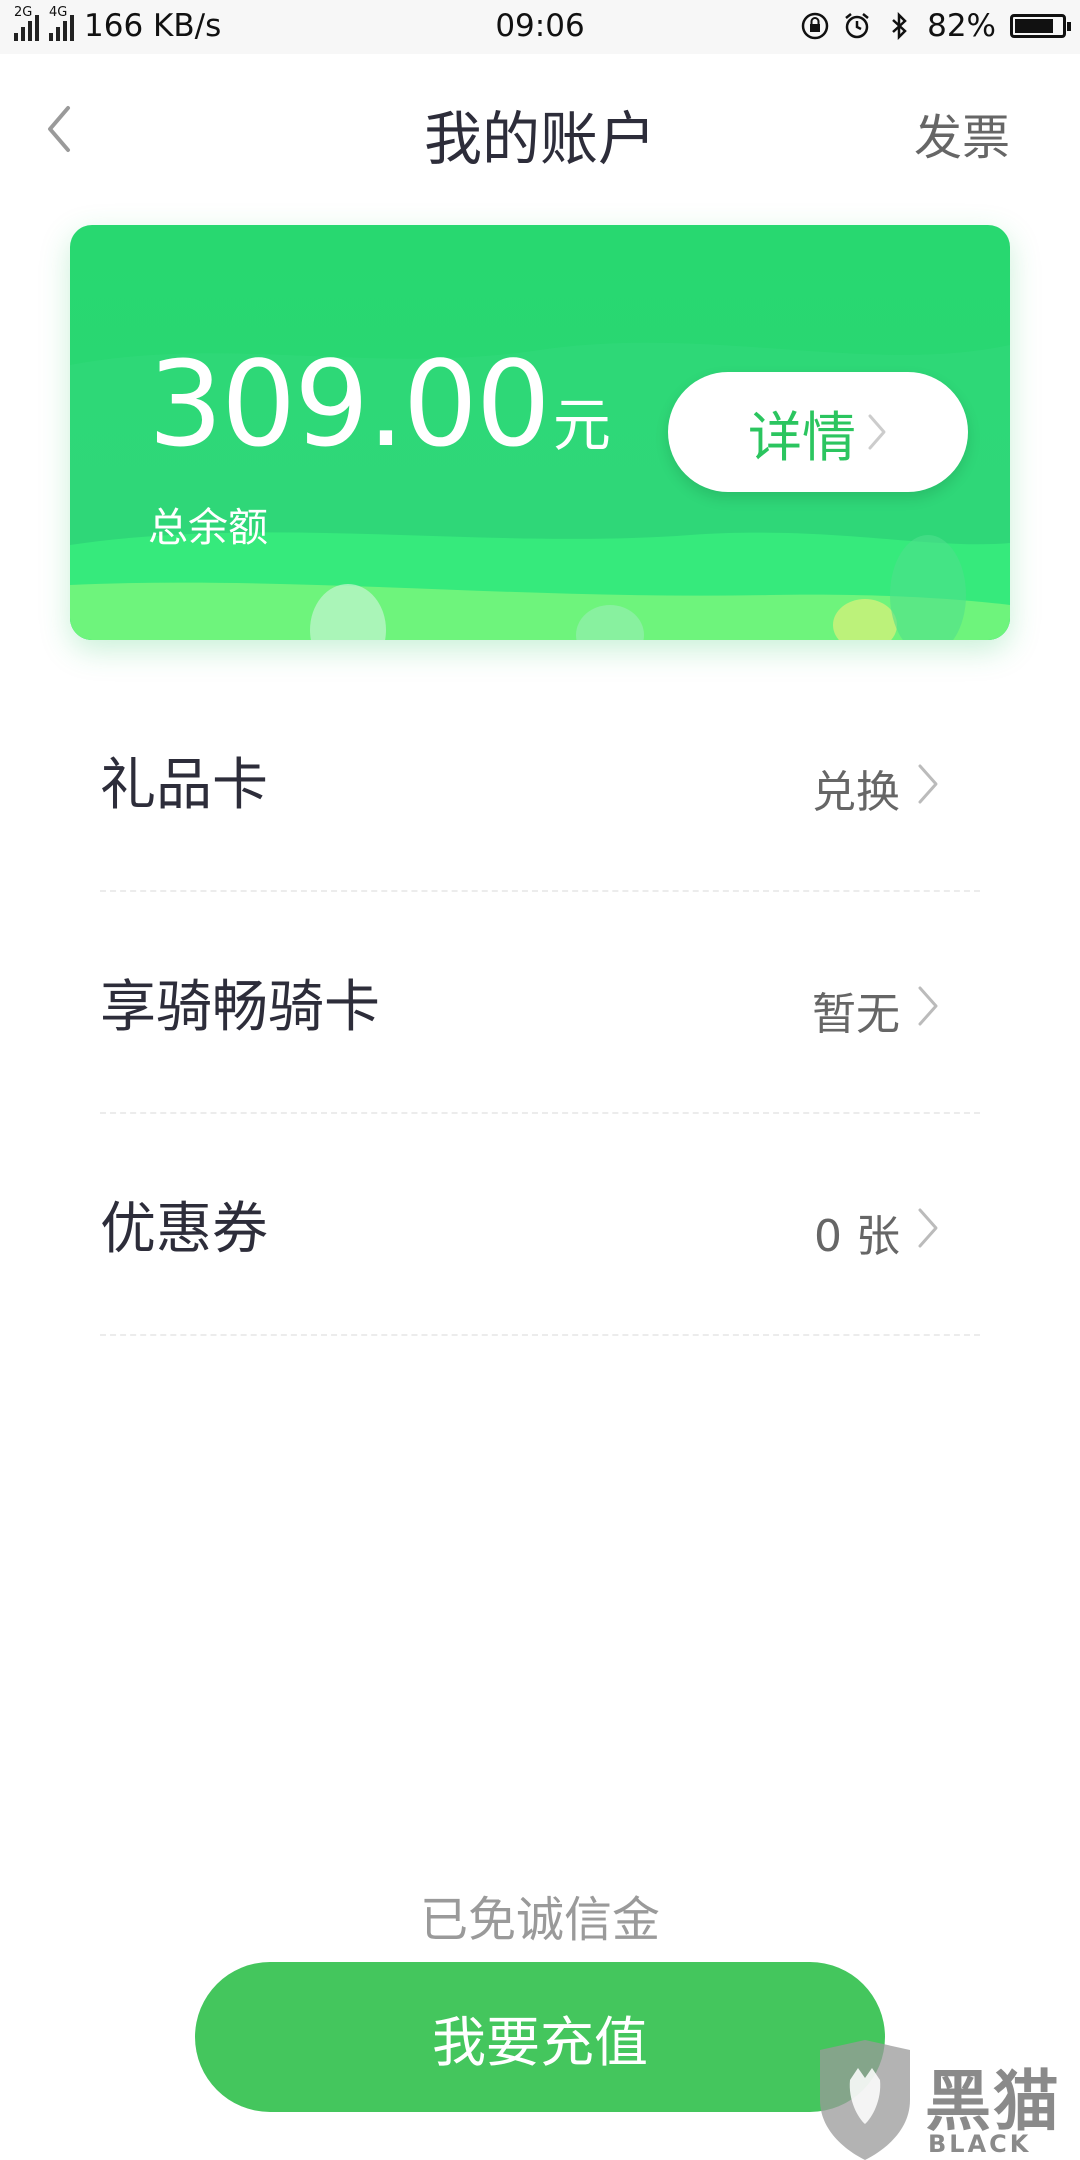 The height and width of the screenshot is (2160, 1080). I want to click on battery-icon, so click(1040, 26).